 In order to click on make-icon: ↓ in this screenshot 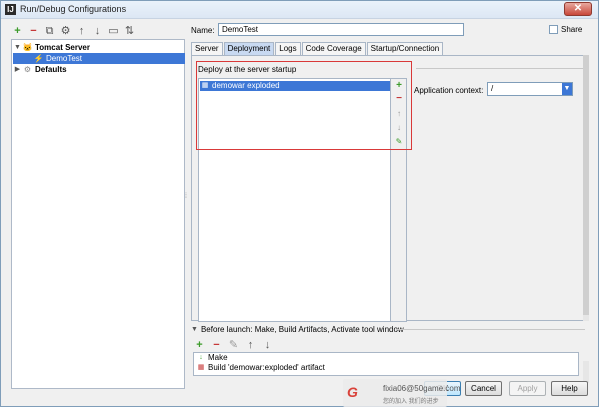, I will do `click(201, 357)`.